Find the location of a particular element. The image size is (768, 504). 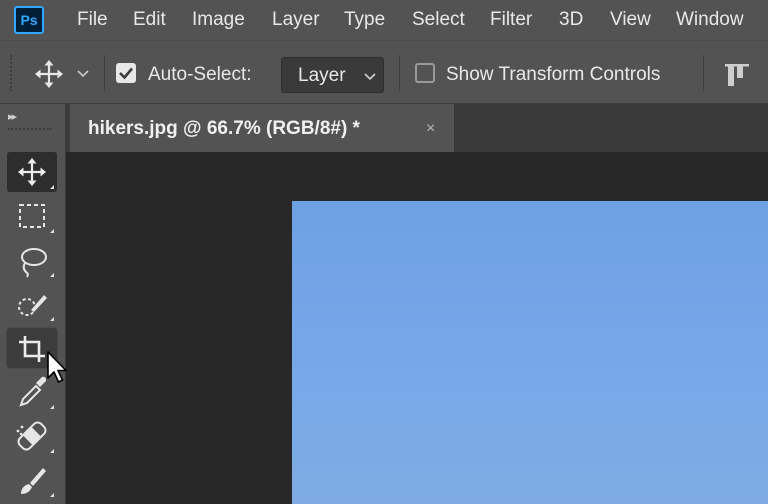

show-transform-controls-label: Show Transform Controls is located at coordinates (553, 74).